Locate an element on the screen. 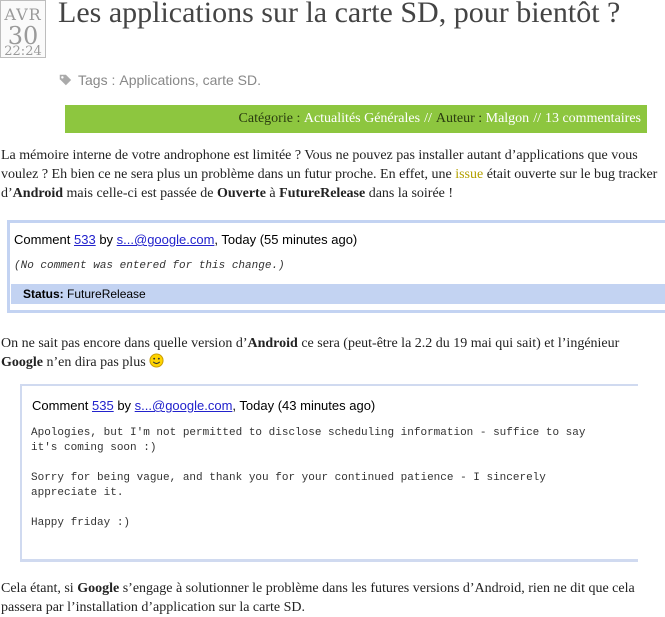 The height and width of the screenshot is (617, 665). author-label: Auteur : is located at coordinates (459, 118).